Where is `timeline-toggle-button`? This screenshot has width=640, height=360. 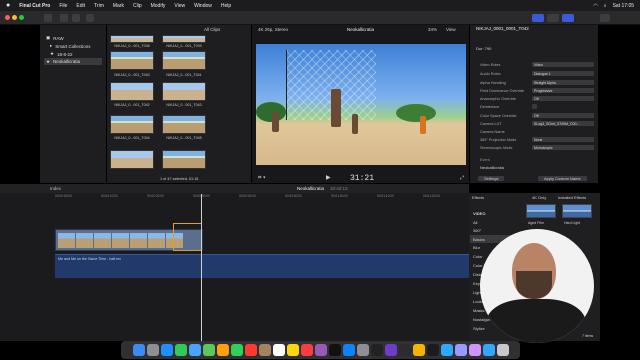
timeline-toggle-button is located at coordinates (553, 18).